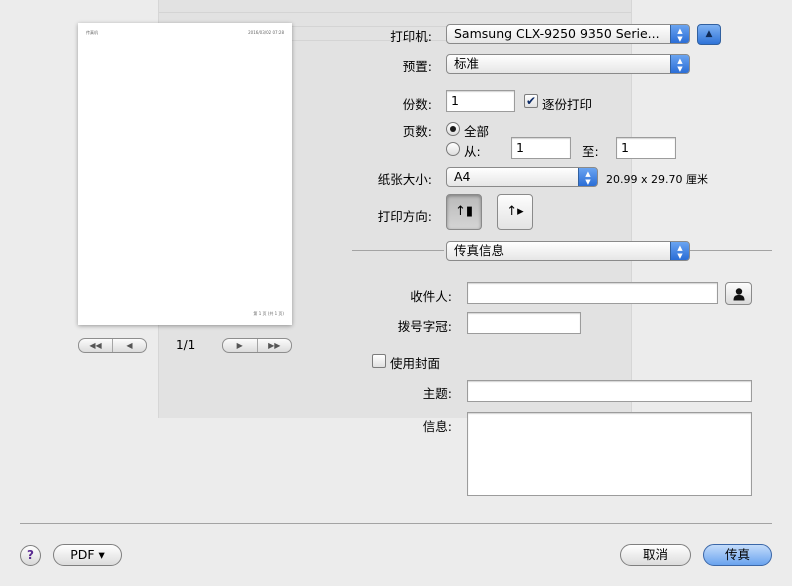  What do you see at coordinates (531, 101) in the screenshot?
I see `collate-checkbox: ✔` at bounding box center [531, 101].